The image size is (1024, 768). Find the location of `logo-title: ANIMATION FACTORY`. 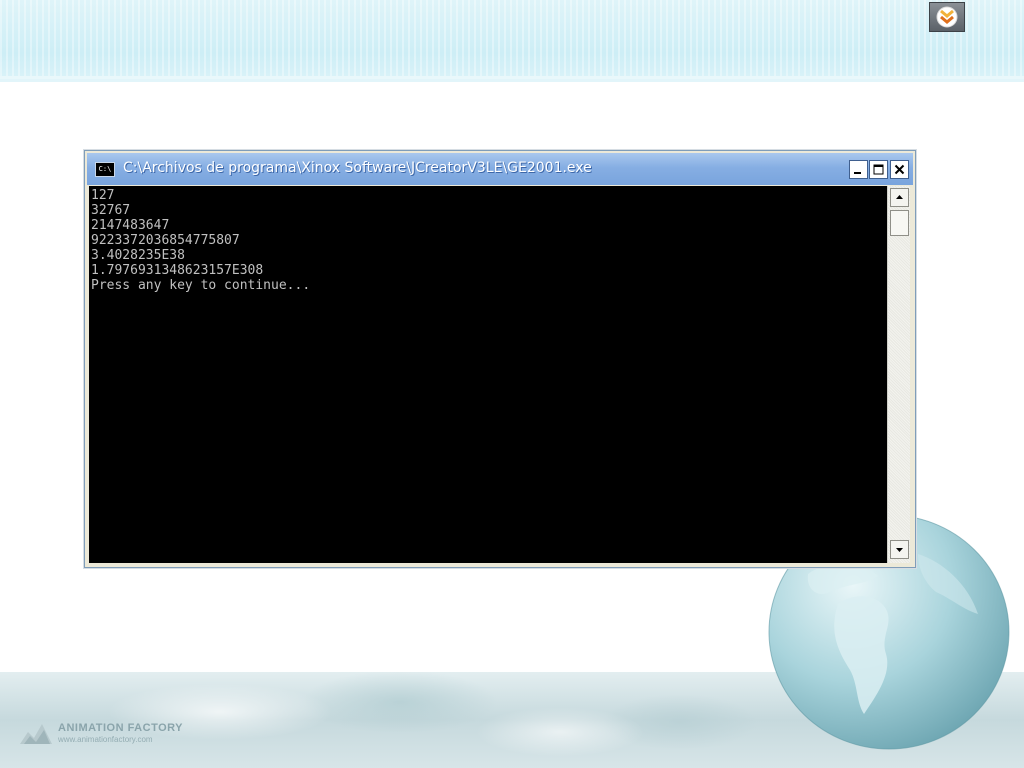

logo-title: ANIMATION FACTORY is located at coordinates (121, 728).